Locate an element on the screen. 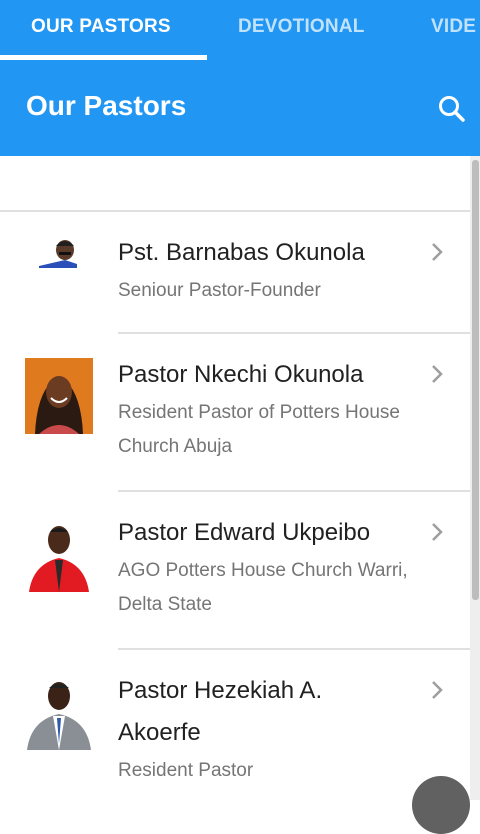  pastor-role: AGO Potters House Church Warri, is located at coordinates (263, 570).